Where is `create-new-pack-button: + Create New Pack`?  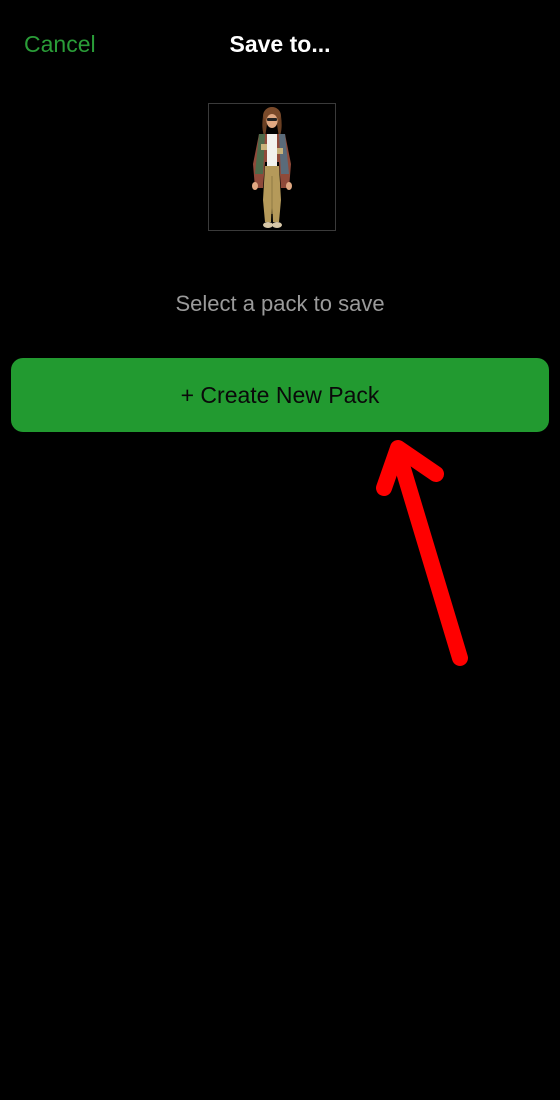 create-new-pack-button: + Create New Pack is located at coordinates (280, 395).